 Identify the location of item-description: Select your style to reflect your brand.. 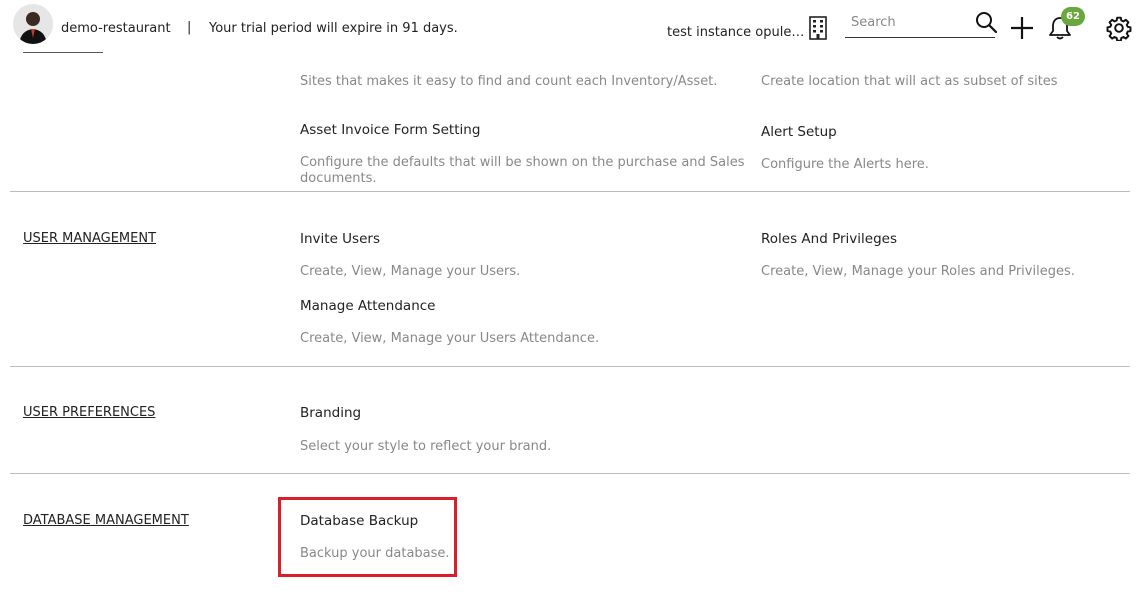
(426, 446).